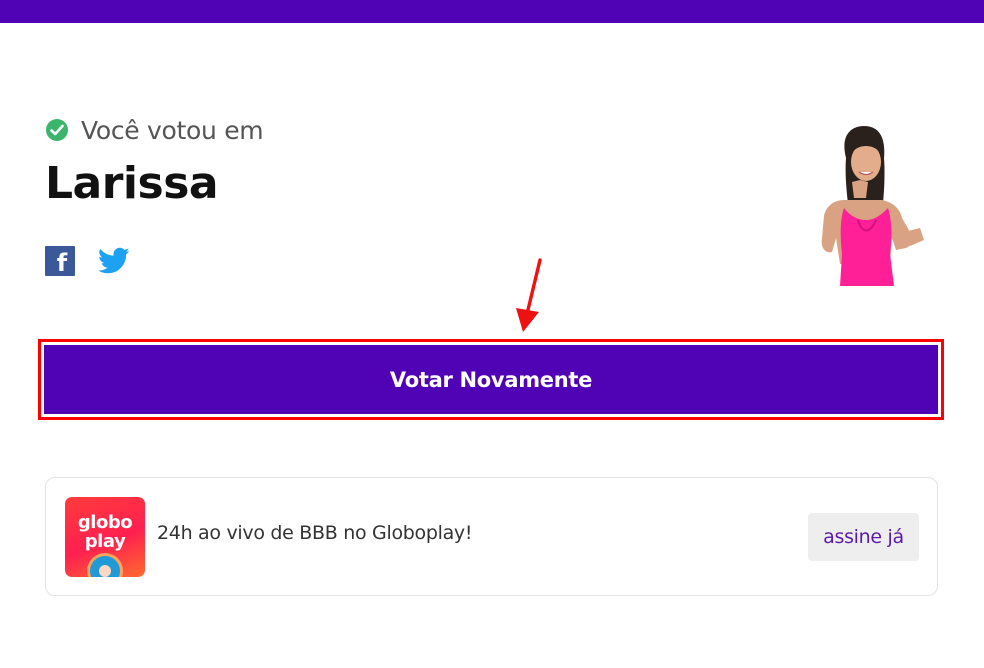 The image size is (984, 668). Describe the element at coordinates (863, 537) in the screenshot. I see `subscribe-button: assine já` at that location.